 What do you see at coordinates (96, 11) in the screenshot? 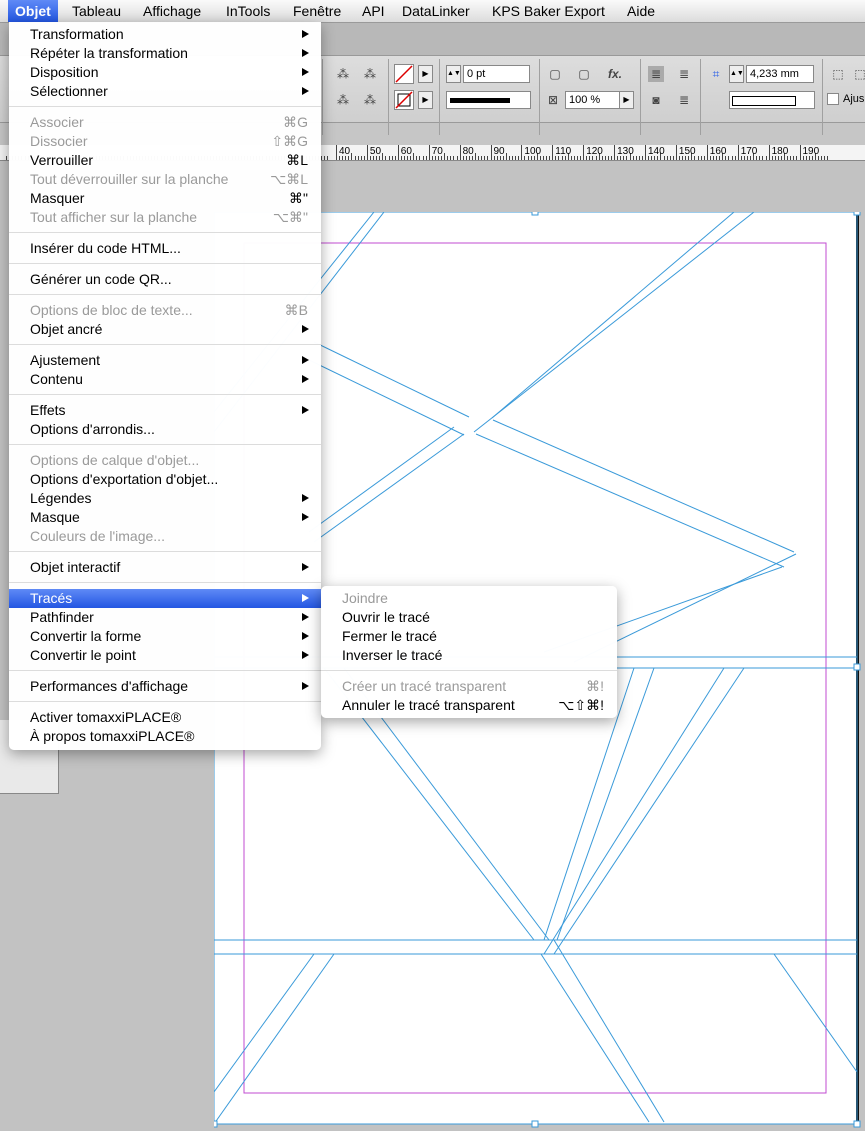
I see `menubar-item-tableau: Tableau` at bounding box center [96, 11].